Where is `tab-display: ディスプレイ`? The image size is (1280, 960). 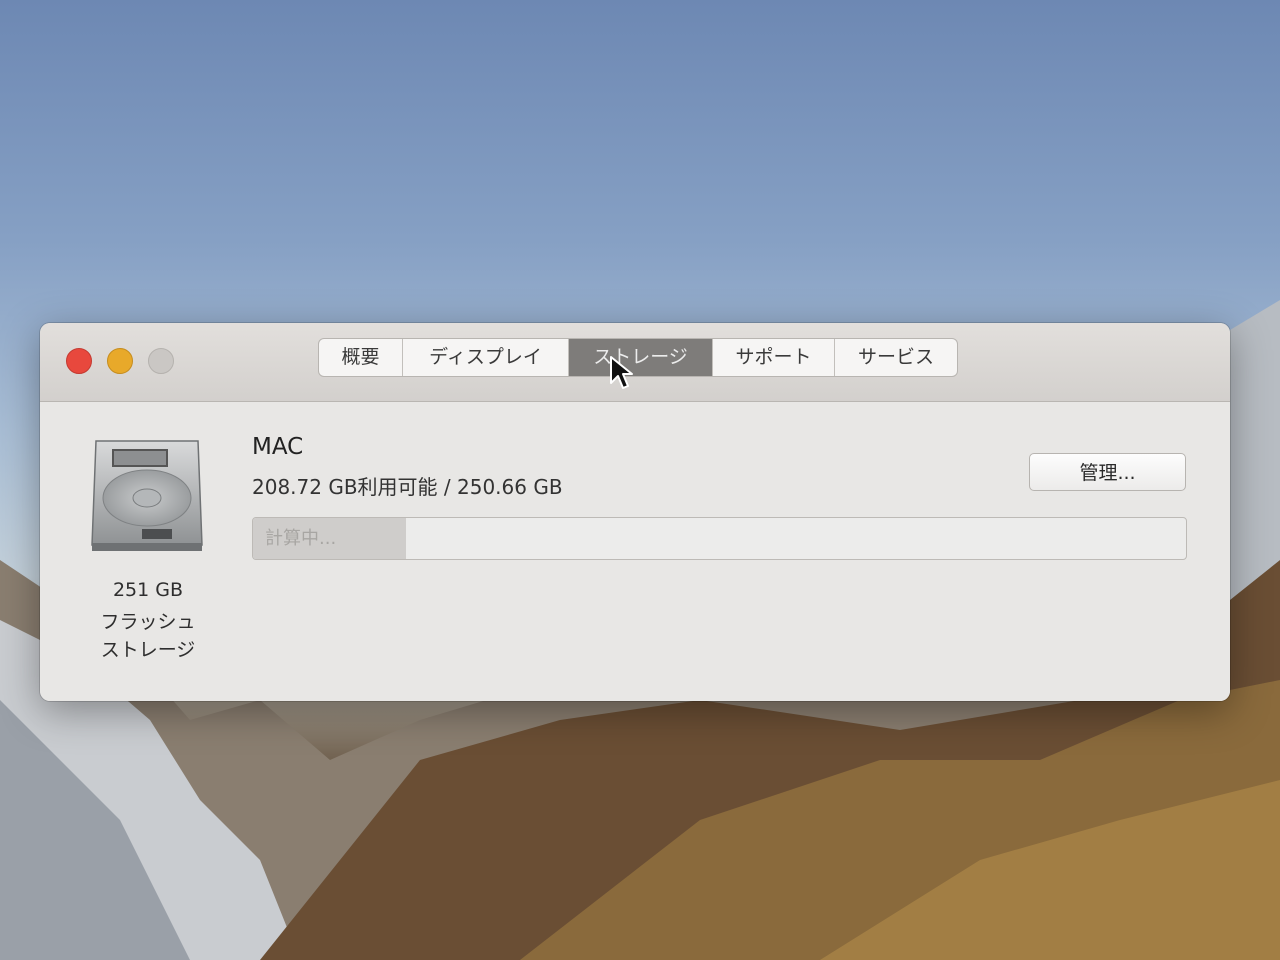 tab-display: ディスプレイ is located at coordinates (486, 357).